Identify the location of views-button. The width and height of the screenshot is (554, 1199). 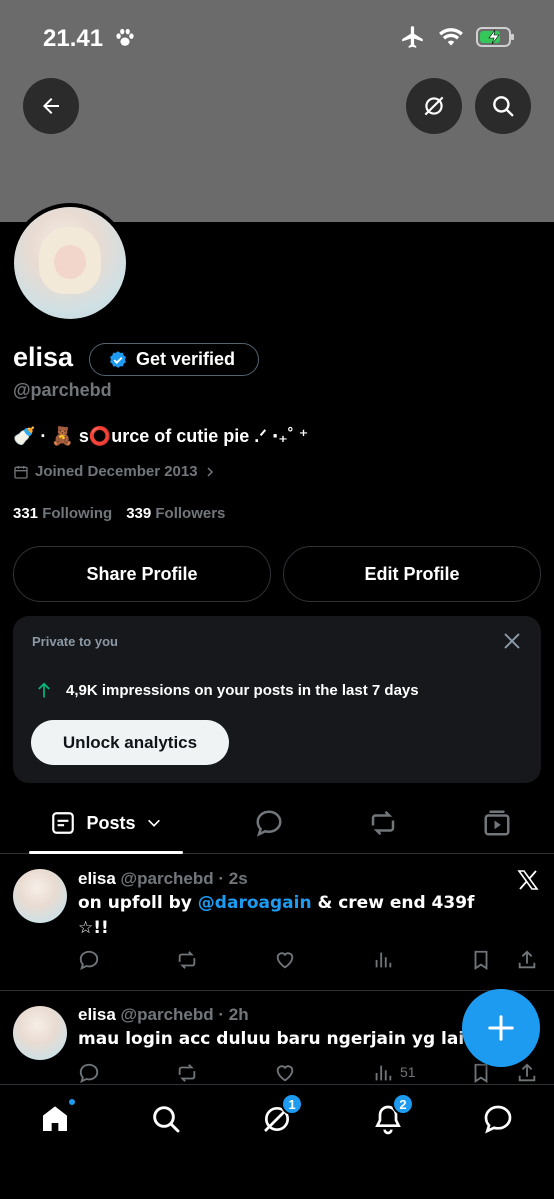
(383, 960).